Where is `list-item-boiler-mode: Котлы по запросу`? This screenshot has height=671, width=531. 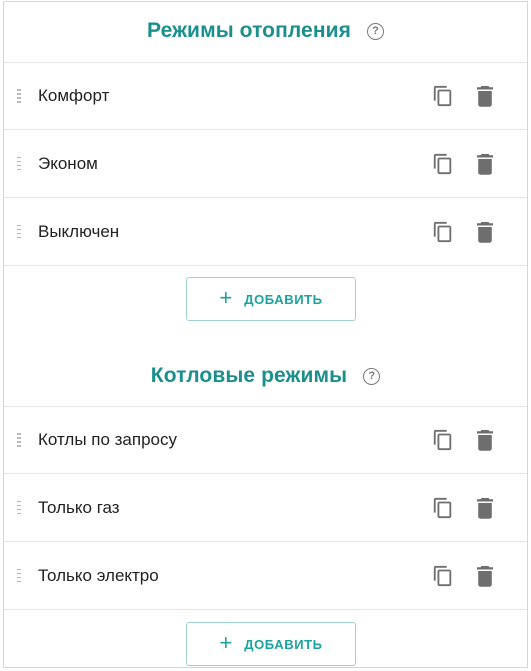 list-item-boiler-mode: Котлы по запросу is located at coordinates (265, 440).